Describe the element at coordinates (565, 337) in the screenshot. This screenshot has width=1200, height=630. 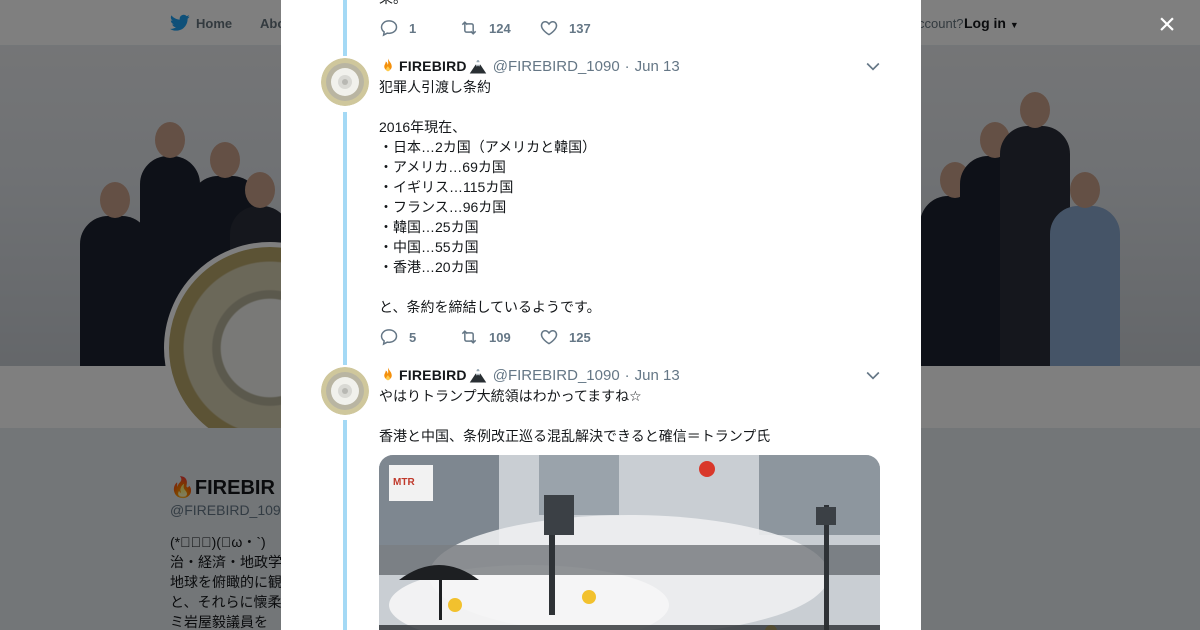
I see `like-button: 125` at that location.